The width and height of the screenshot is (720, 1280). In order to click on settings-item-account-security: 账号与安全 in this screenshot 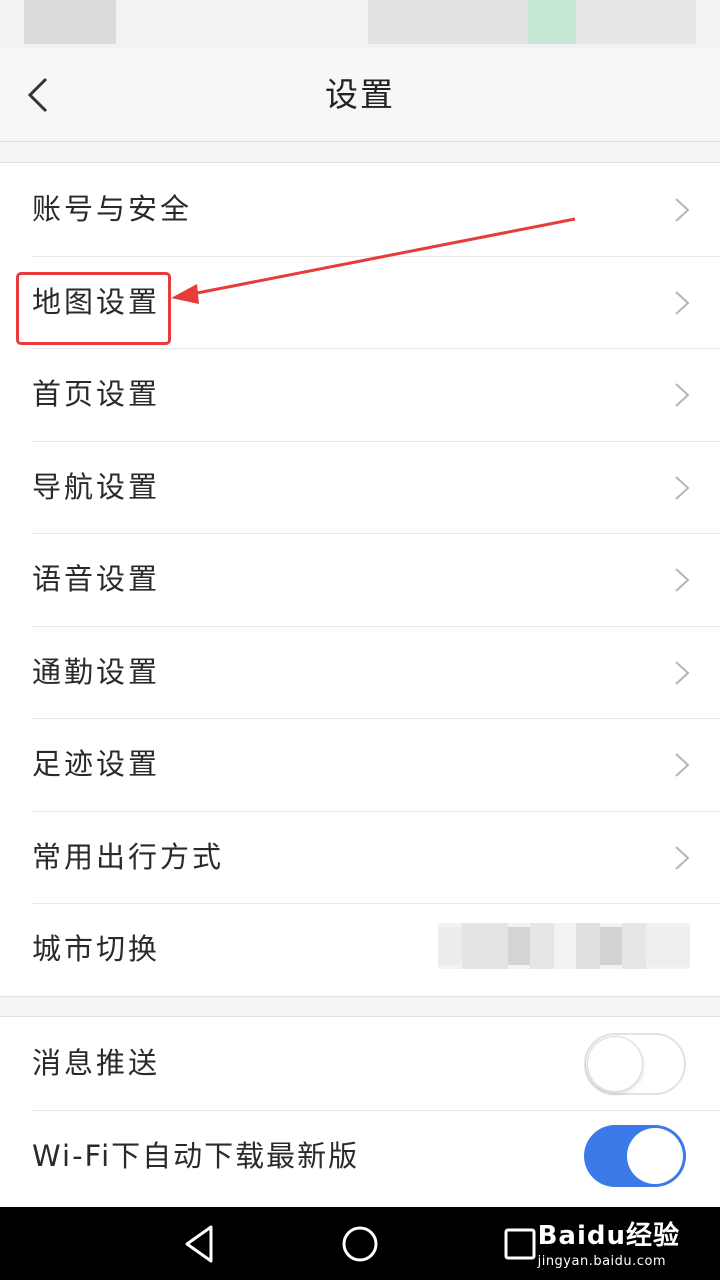, I will do `click(360, 209)`.